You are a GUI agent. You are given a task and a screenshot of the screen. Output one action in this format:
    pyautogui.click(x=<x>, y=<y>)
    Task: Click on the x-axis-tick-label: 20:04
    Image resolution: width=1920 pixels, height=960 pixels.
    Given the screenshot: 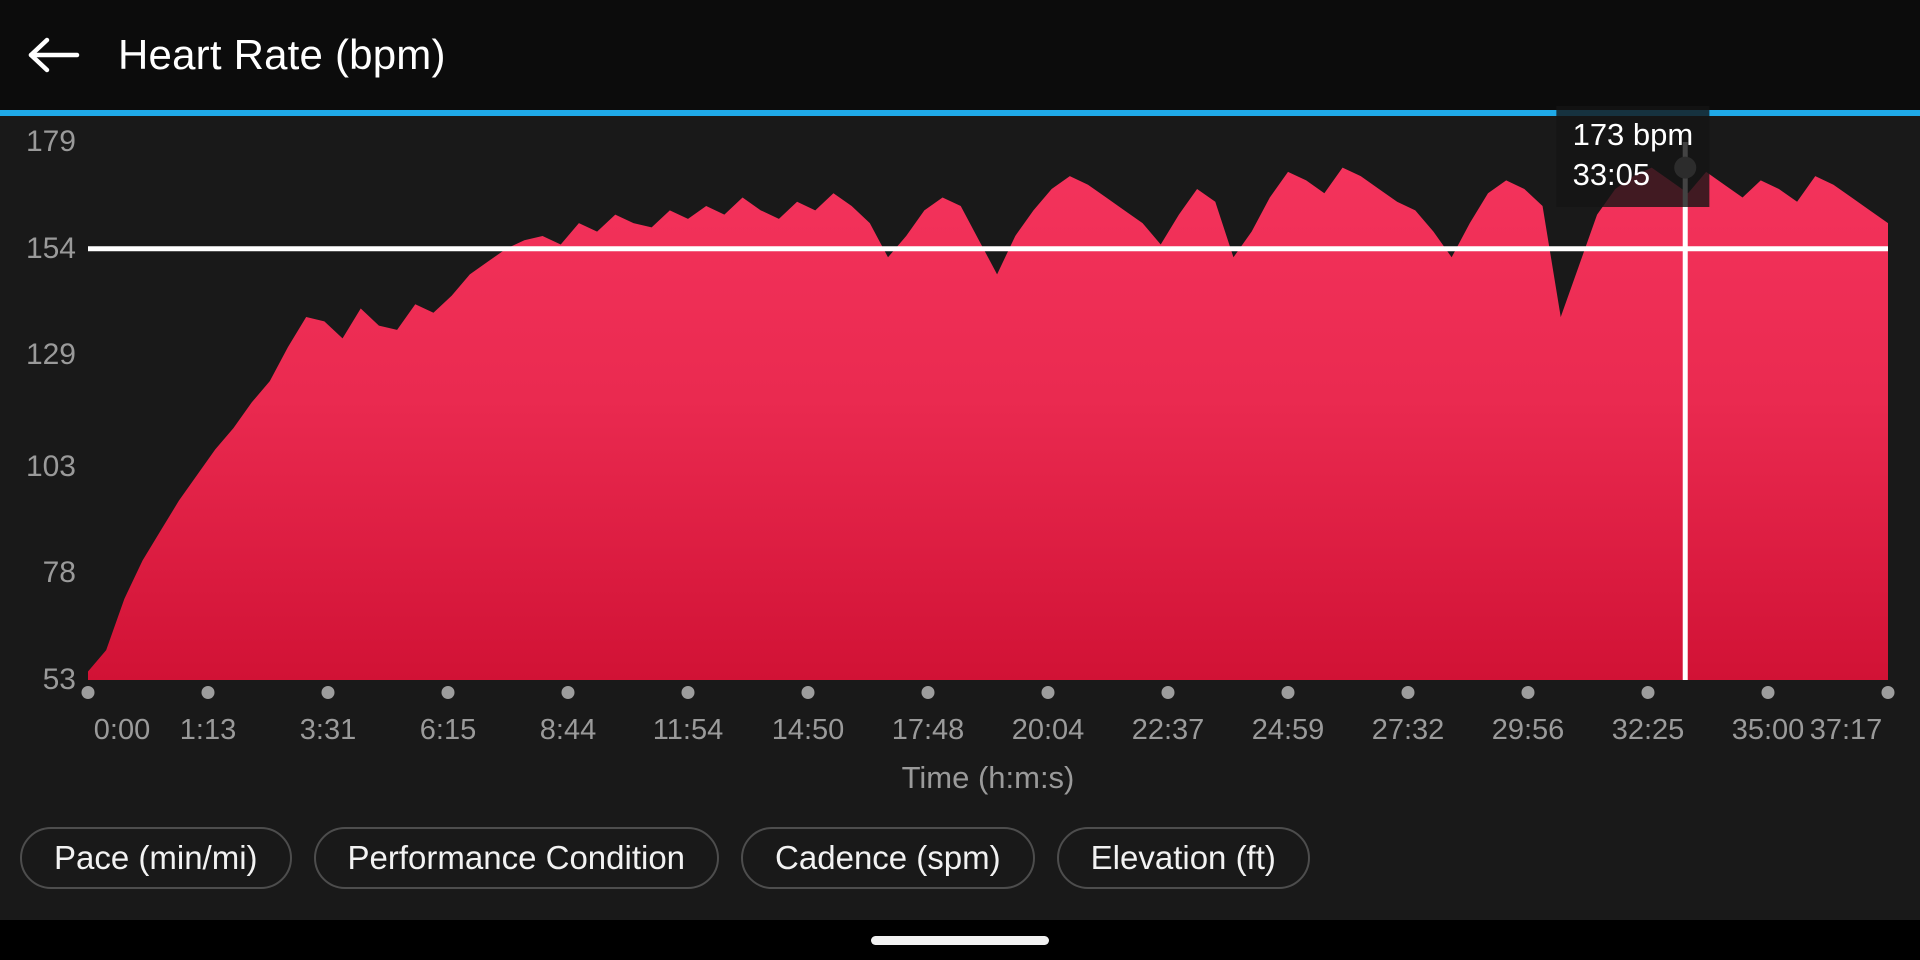 What is the action you would take?
    pyautogui.click(x=1048, y=730)
    